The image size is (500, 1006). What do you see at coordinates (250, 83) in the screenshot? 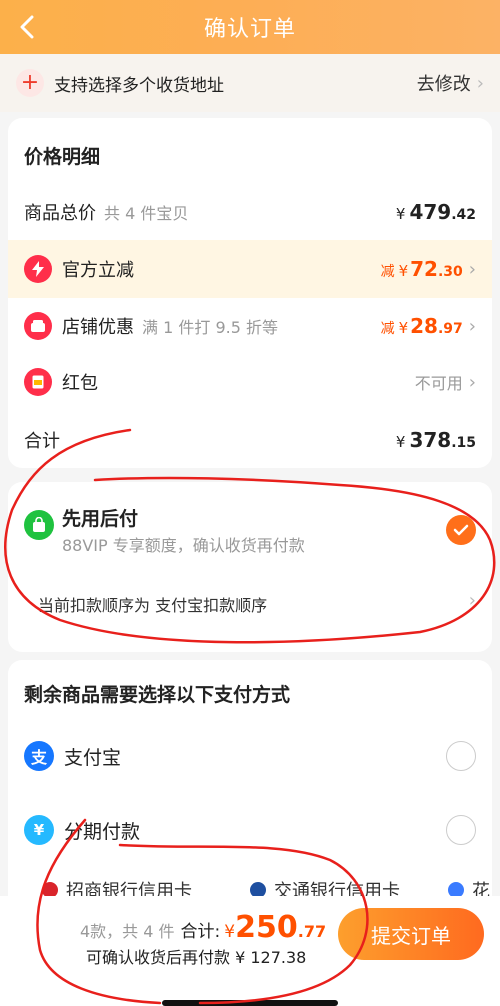
I see `address-bar: + 支持选择多个收货地址 去修改 ›` at bounding box center [250, 83].